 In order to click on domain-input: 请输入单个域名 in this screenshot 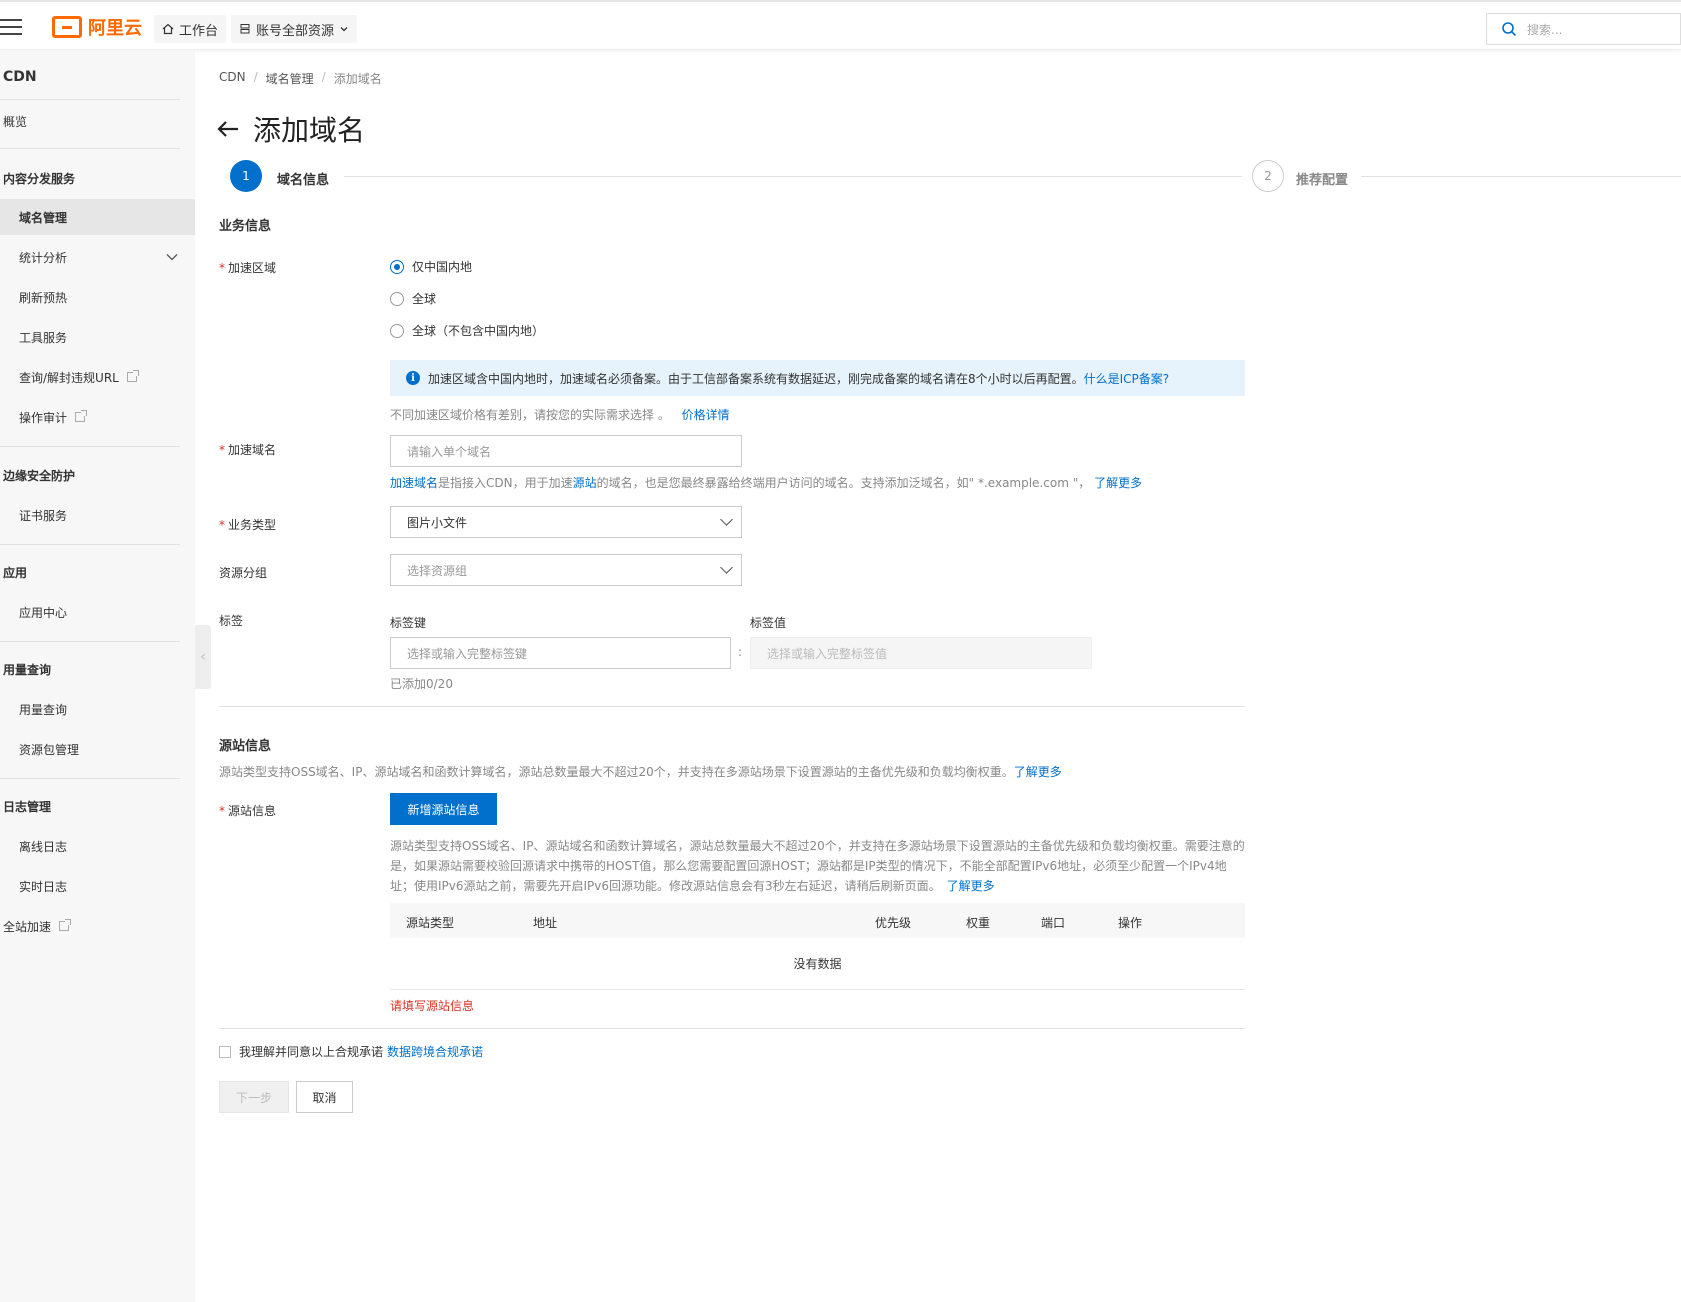, I will do `click(566, 451)`.